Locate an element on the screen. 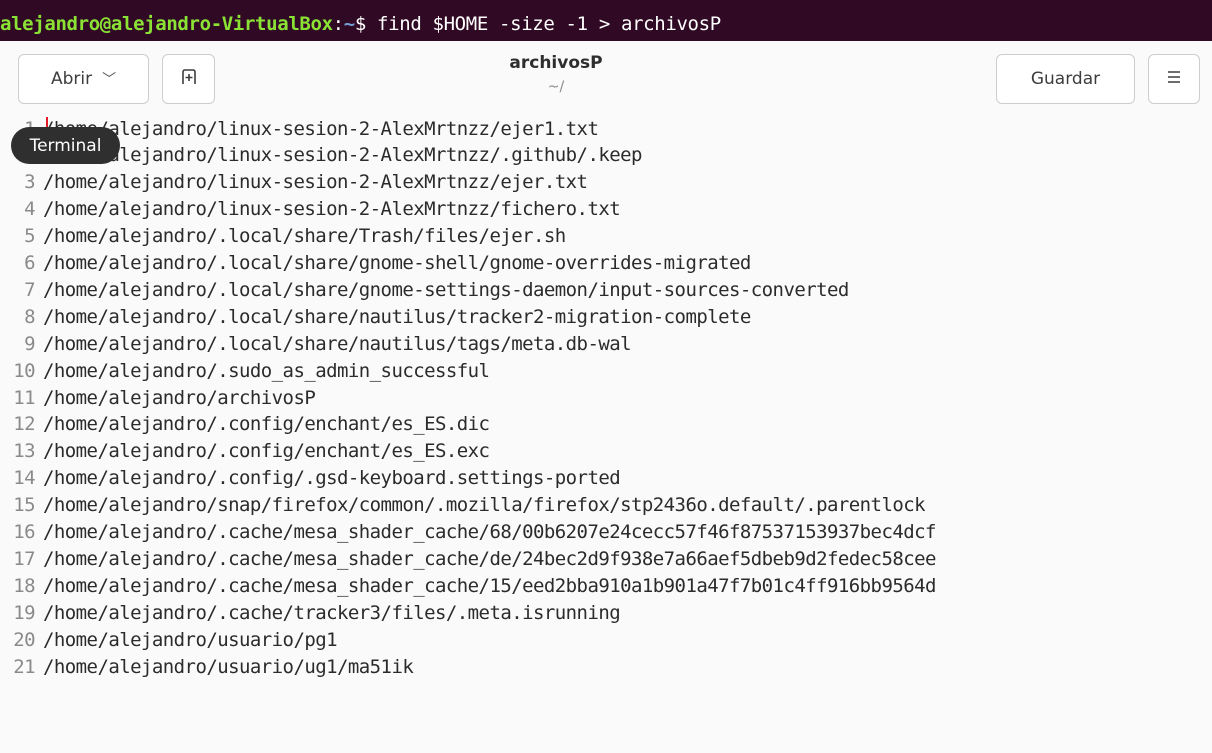 The width and height of the screenshot is (1212, 753). terminal-colon: : is located at coordinates (338, 24).